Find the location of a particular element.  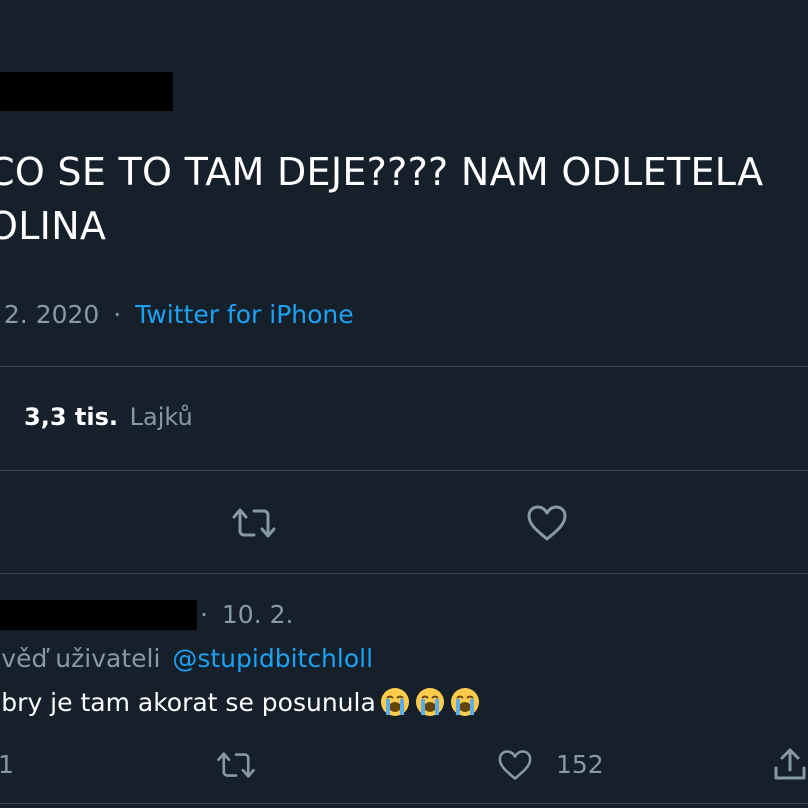

tweet-text-line-2: OLINA is located at coordinates (53, 226).